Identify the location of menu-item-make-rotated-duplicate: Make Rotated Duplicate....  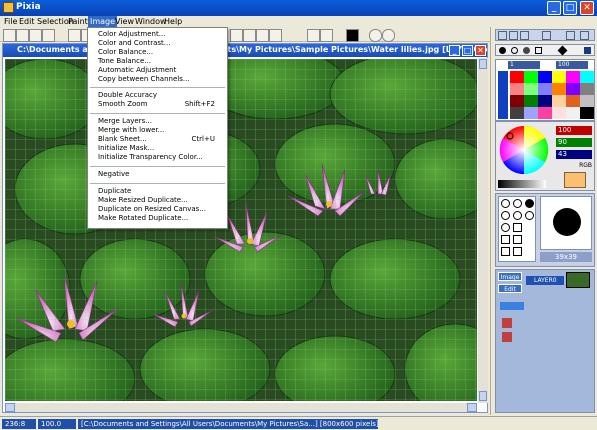
(143, 218).